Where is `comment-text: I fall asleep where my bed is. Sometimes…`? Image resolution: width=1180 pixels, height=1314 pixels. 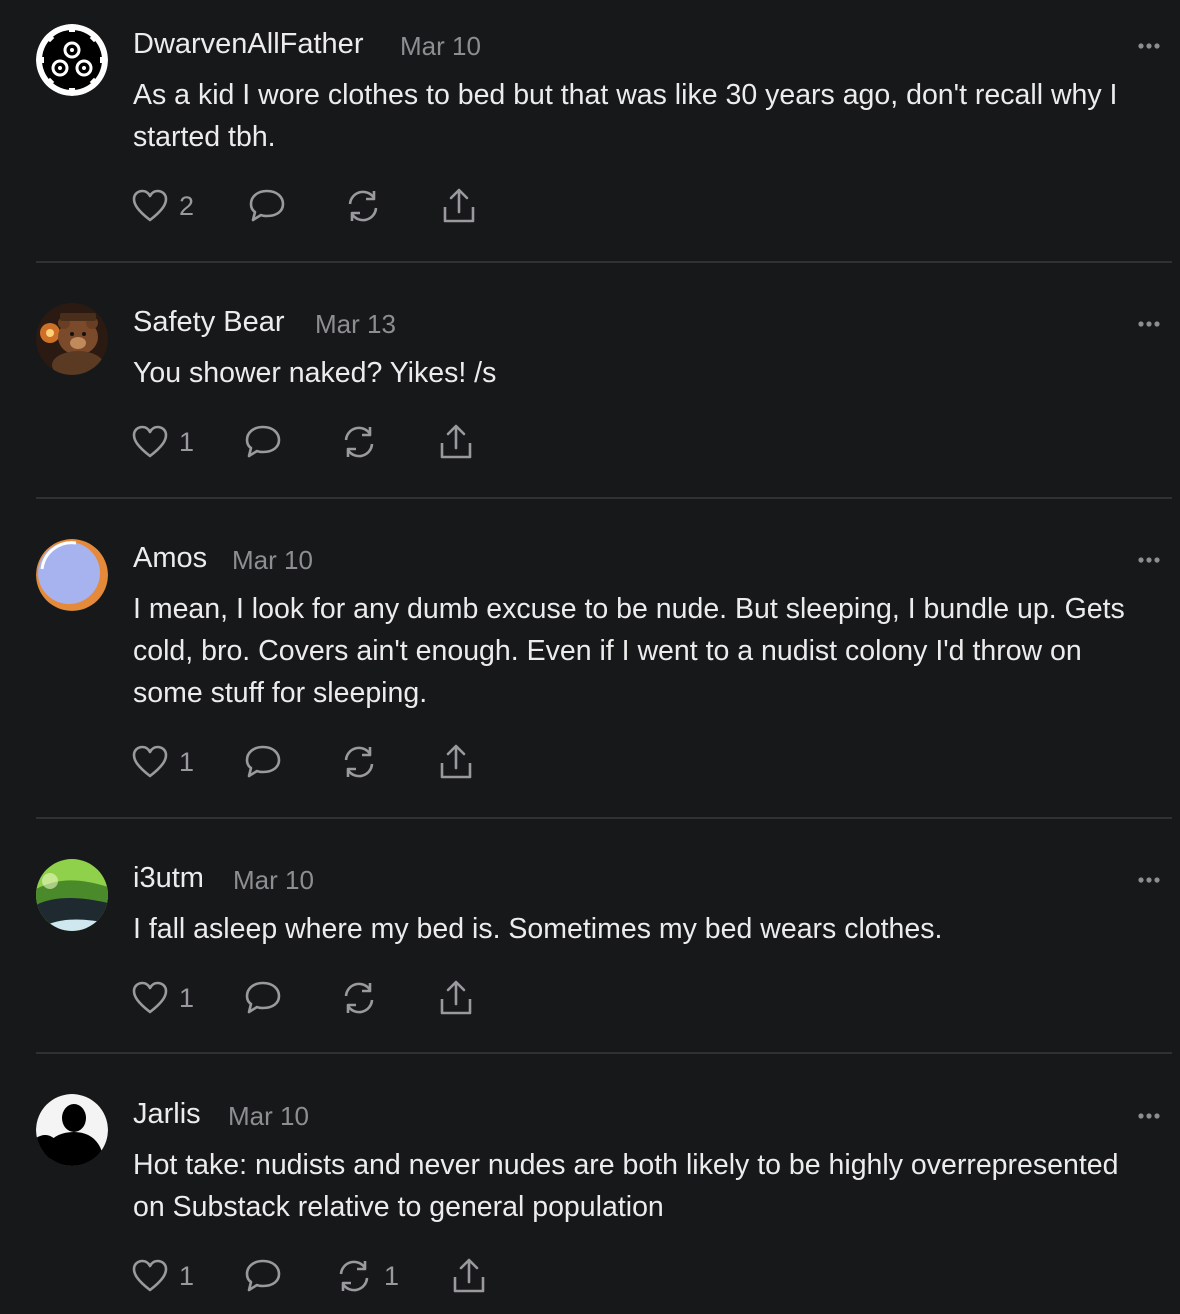
comment-text: I fall asleep where my bed is. Sometimes… is located at coordinates (538, 929).